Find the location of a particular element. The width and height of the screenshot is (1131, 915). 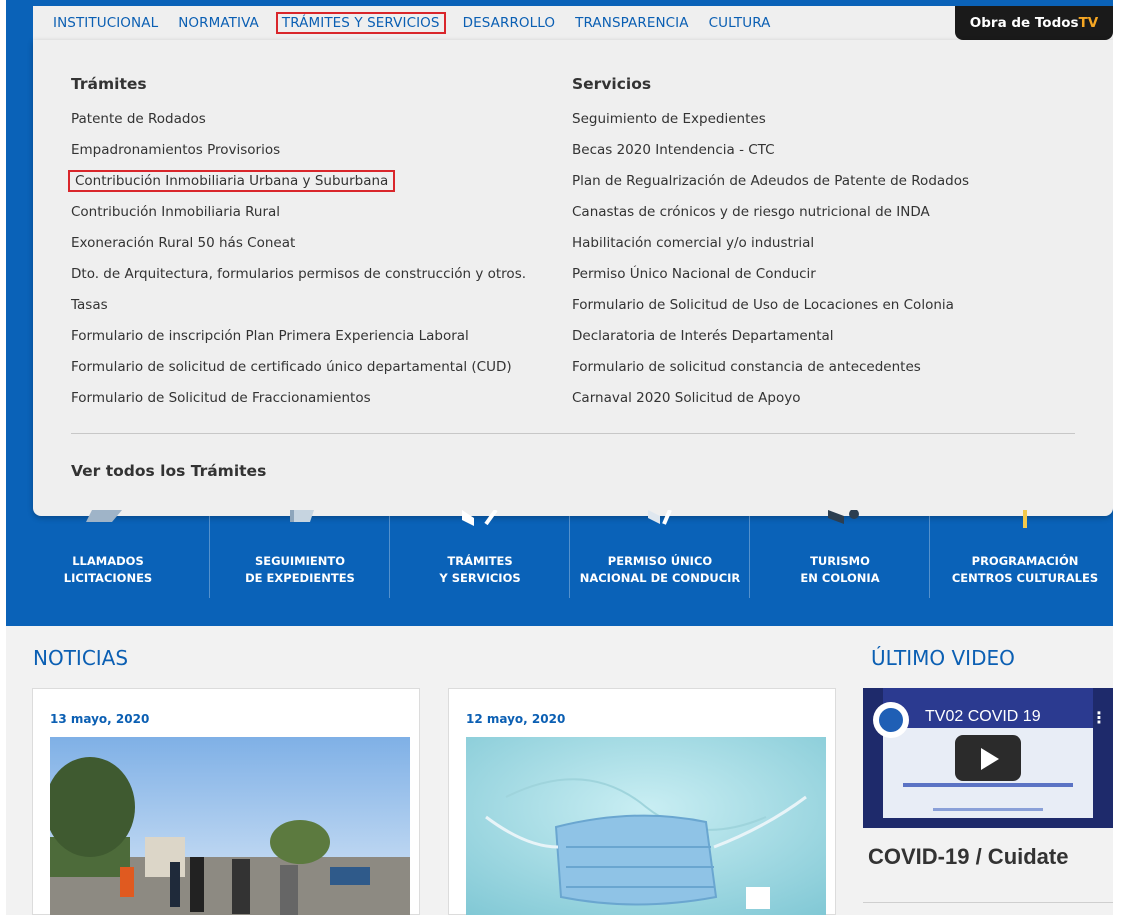

tramite-link: Empadronamientos Provisorios is located at coordinates (311, 157).